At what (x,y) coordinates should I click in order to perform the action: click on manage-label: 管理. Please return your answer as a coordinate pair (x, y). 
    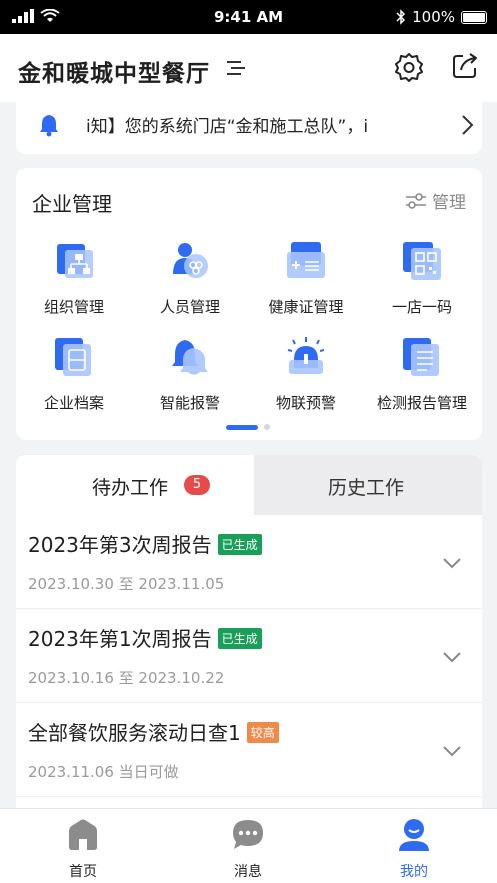
    Looking at the image, I should click on (449, 203).